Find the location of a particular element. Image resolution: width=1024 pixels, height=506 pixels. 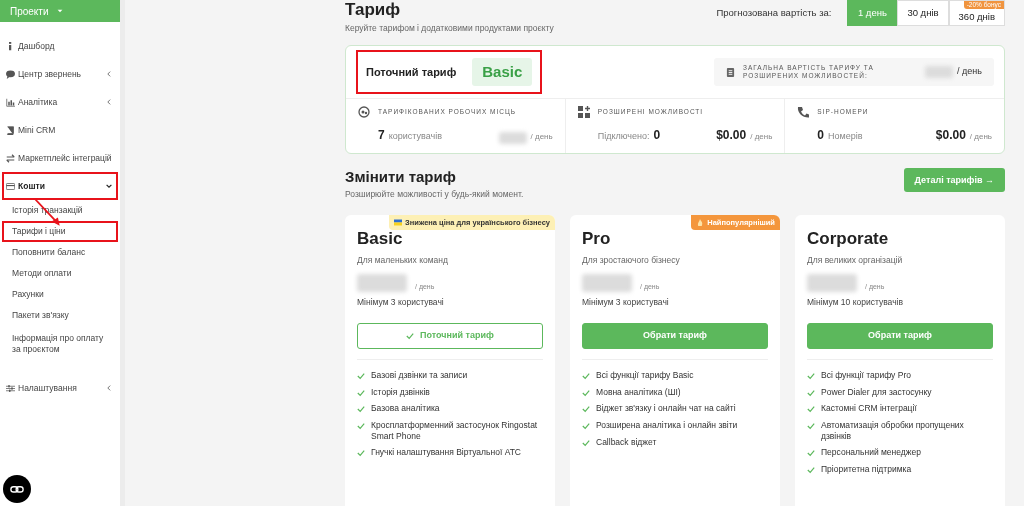

sliders-icon is located at coordinates (10, 388).